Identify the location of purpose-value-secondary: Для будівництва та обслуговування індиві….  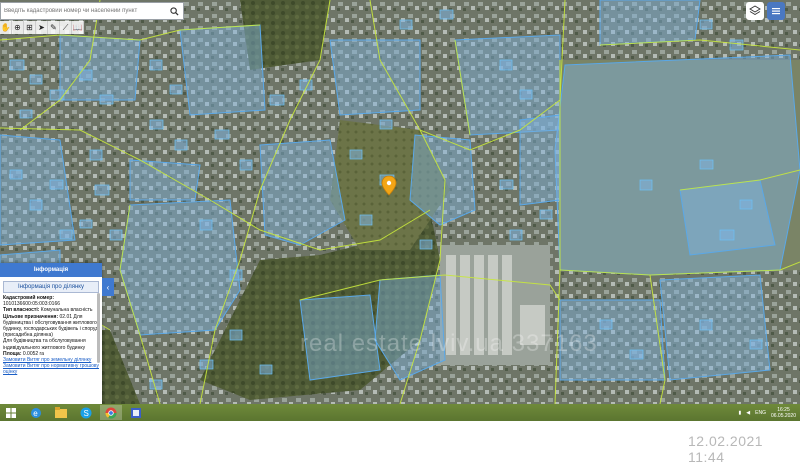
(44, 344).